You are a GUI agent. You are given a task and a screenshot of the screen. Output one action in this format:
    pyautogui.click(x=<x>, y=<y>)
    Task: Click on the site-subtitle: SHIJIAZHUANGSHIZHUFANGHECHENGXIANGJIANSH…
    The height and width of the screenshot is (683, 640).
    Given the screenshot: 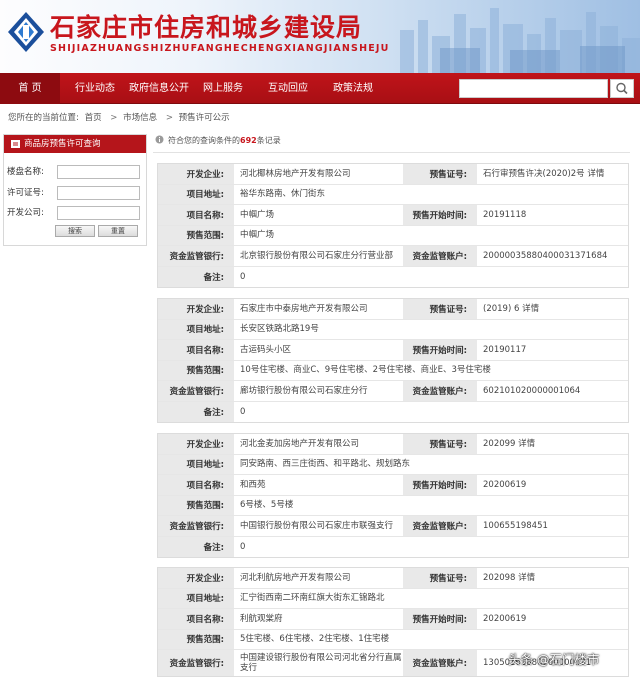 What is the action you would take?
    pyautogui.click(x=220, y=48)
    